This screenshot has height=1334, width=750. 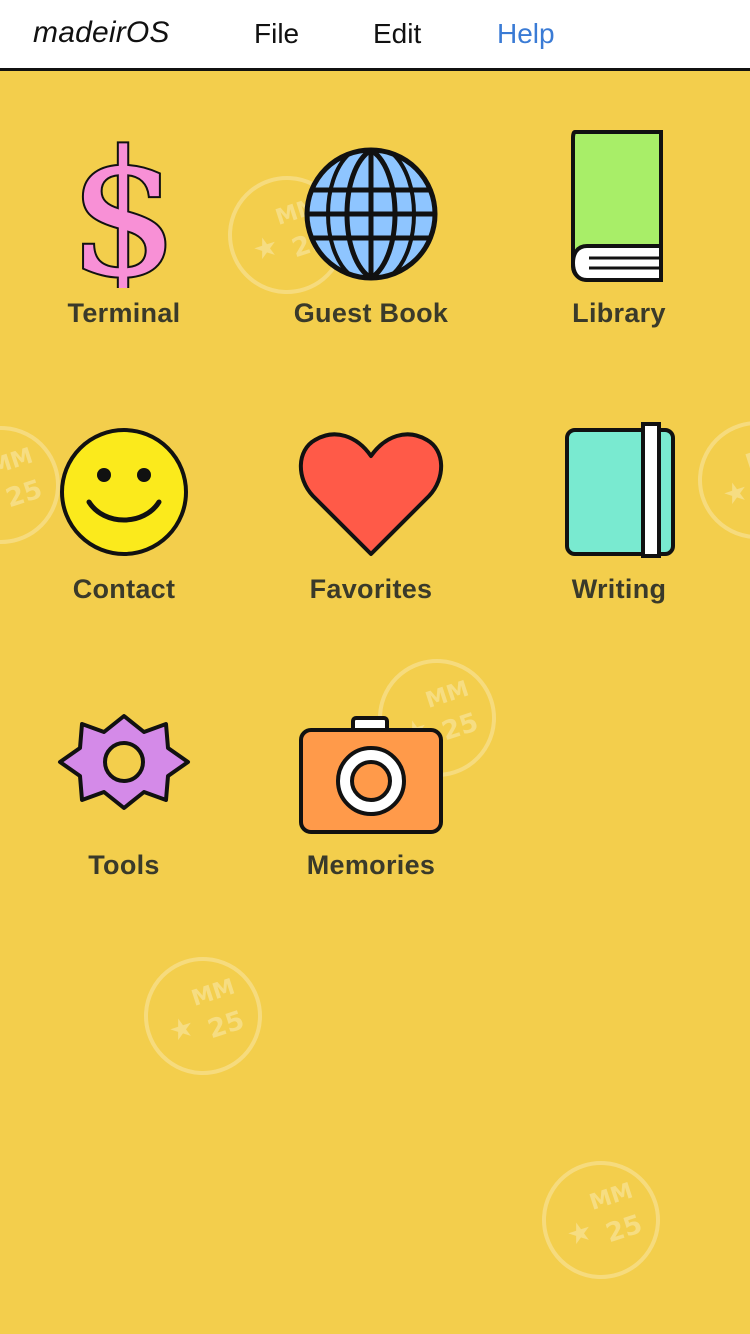 I want to click on camera-icon, so click(x=371, y=775).